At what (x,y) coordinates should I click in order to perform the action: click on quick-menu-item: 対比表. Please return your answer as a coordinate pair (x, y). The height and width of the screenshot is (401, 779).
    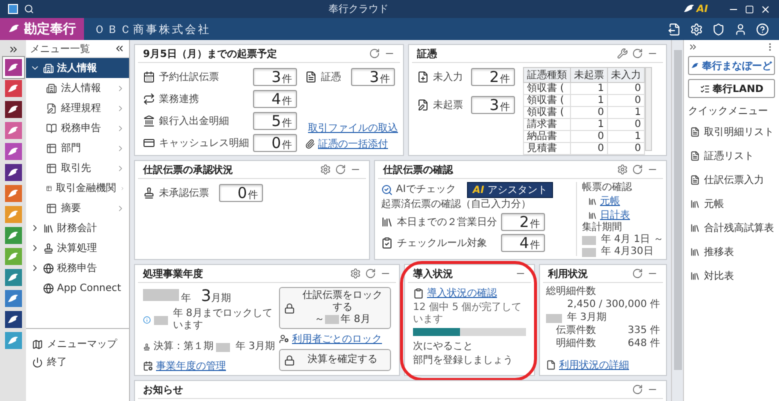
    Looking at the image, I should click on (731, 276).